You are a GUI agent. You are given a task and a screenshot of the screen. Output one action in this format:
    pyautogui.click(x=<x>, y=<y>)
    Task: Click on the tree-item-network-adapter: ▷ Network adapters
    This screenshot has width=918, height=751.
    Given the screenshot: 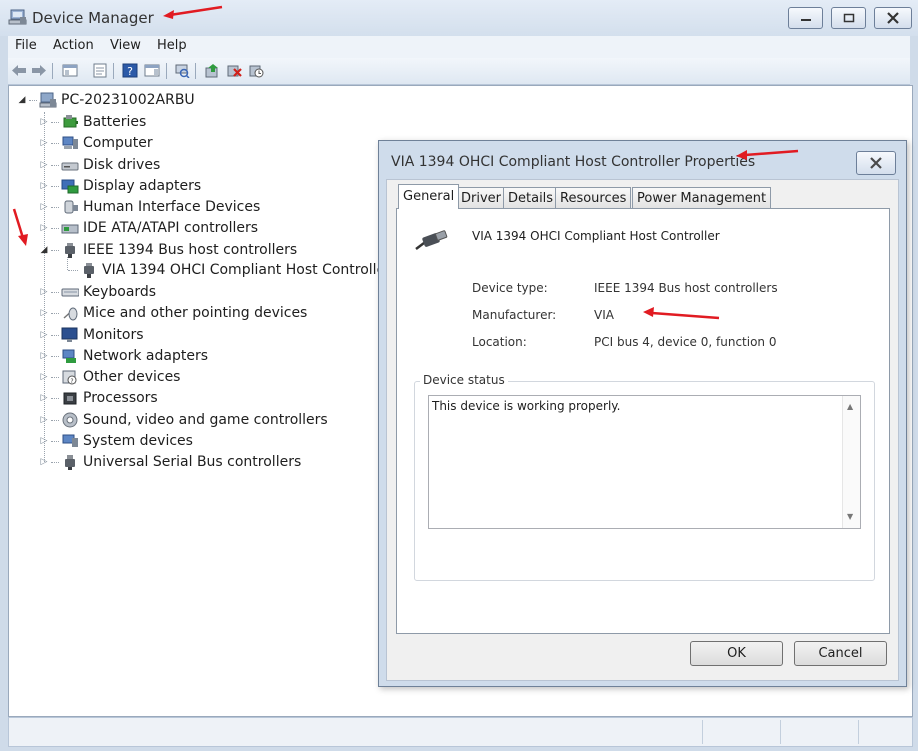 What is the action you would take?
    pyautogui.click(x=123, y=356)
    